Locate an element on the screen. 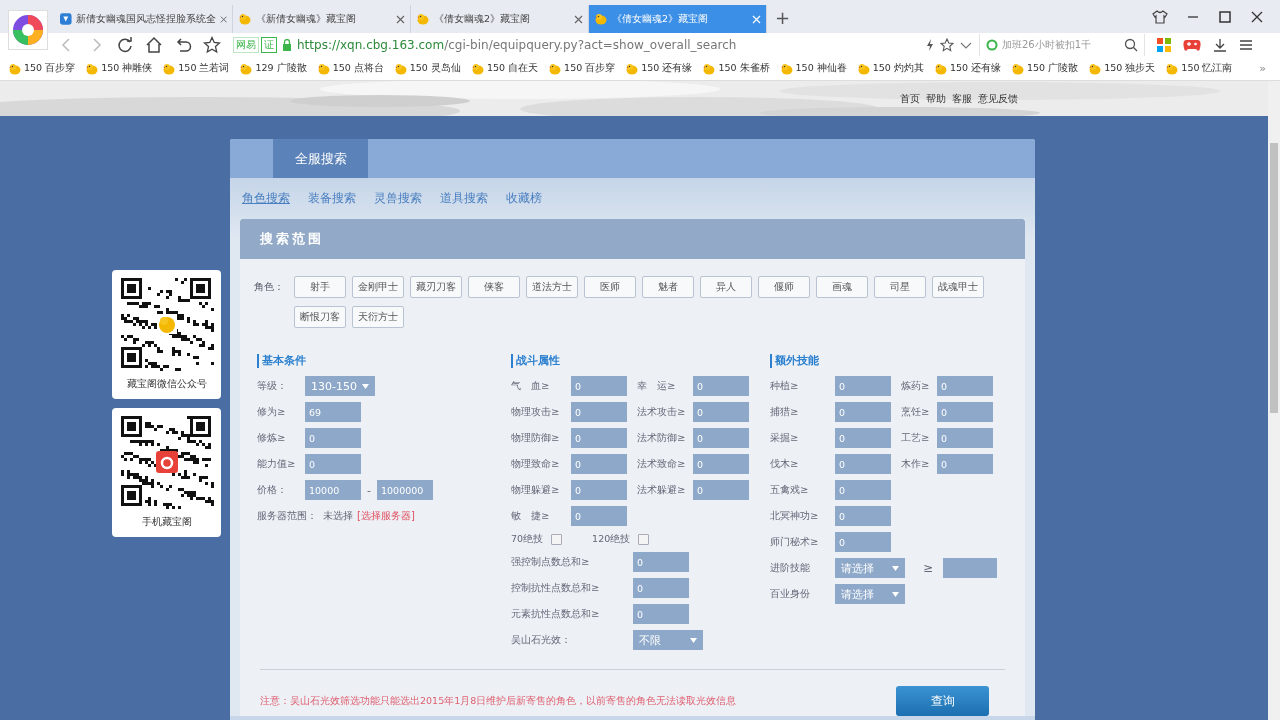 Image resolution: width=1280 pixels, height=720 pixels. browser-tab: 《倩女幽魂2》藏宝阁 is located at coordinates (678, 19).